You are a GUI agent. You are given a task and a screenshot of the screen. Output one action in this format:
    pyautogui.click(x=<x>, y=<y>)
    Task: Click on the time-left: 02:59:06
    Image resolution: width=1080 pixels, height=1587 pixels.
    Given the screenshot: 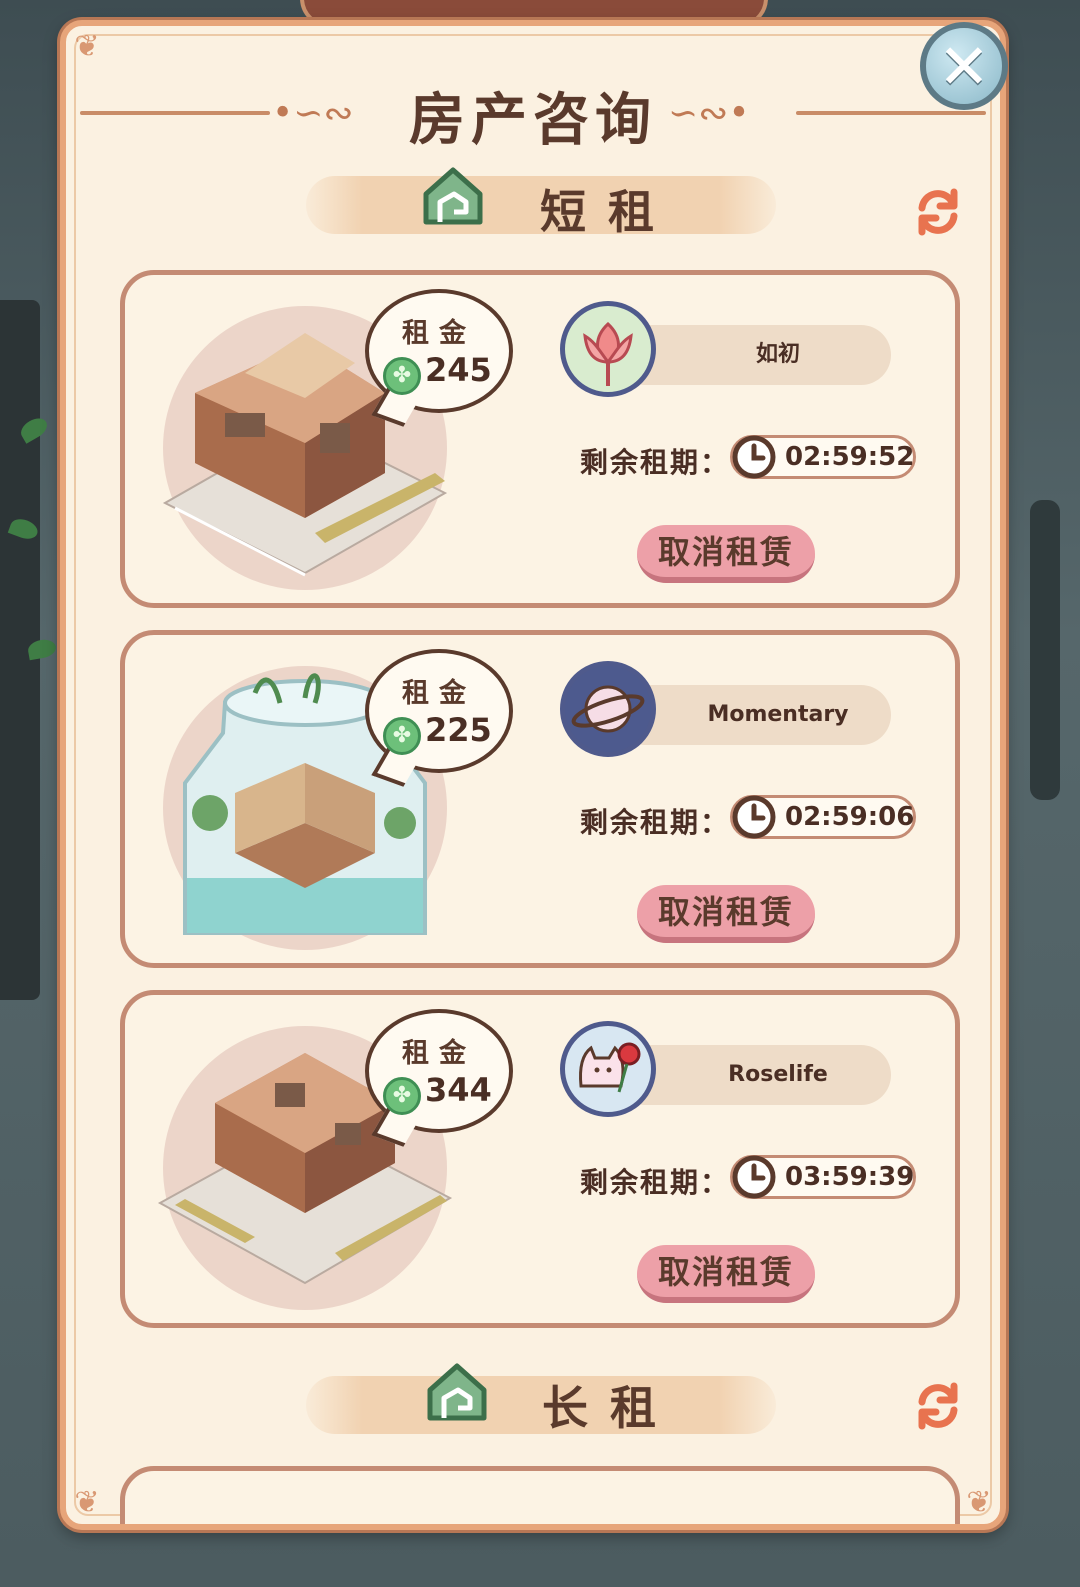 What is the action you would take?
    pyautogui.click(x=850, y=817)
    